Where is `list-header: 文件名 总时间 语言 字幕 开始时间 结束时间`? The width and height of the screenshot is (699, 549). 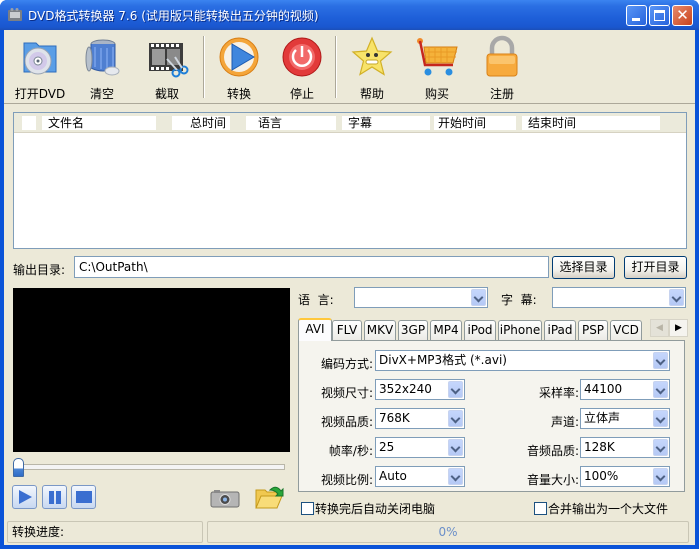
list-header: 文件名 总时间 语言 字幕 开始时间 结束时间 is located at coordinates (350, 123).